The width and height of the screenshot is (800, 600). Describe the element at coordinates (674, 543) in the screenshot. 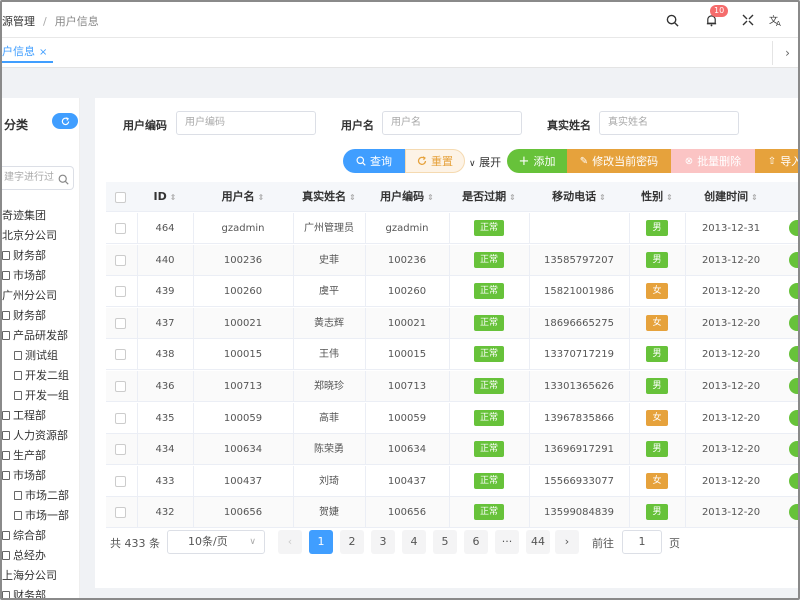

I see `page-unit-label: 页` at that location.